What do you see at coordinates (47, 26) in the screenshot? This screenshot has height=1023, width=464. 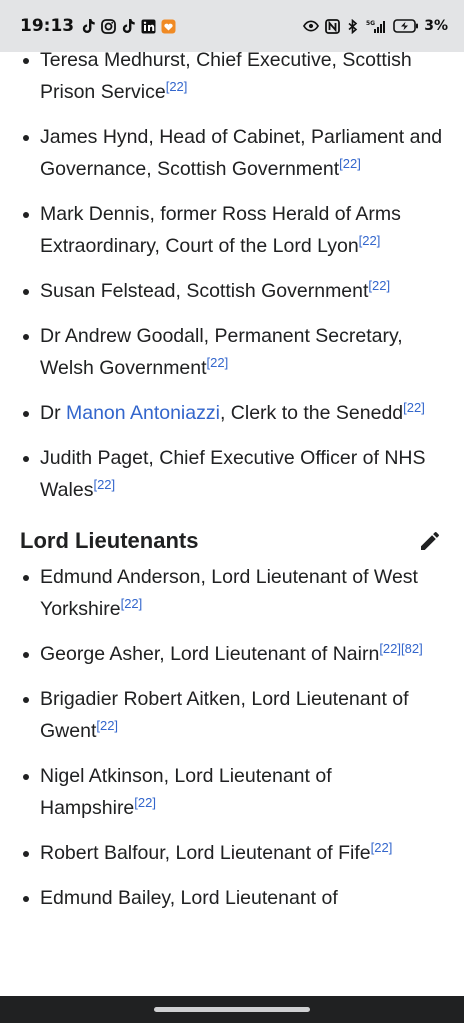 I see `status-time: 19:13` at bounding box center [47, 26].